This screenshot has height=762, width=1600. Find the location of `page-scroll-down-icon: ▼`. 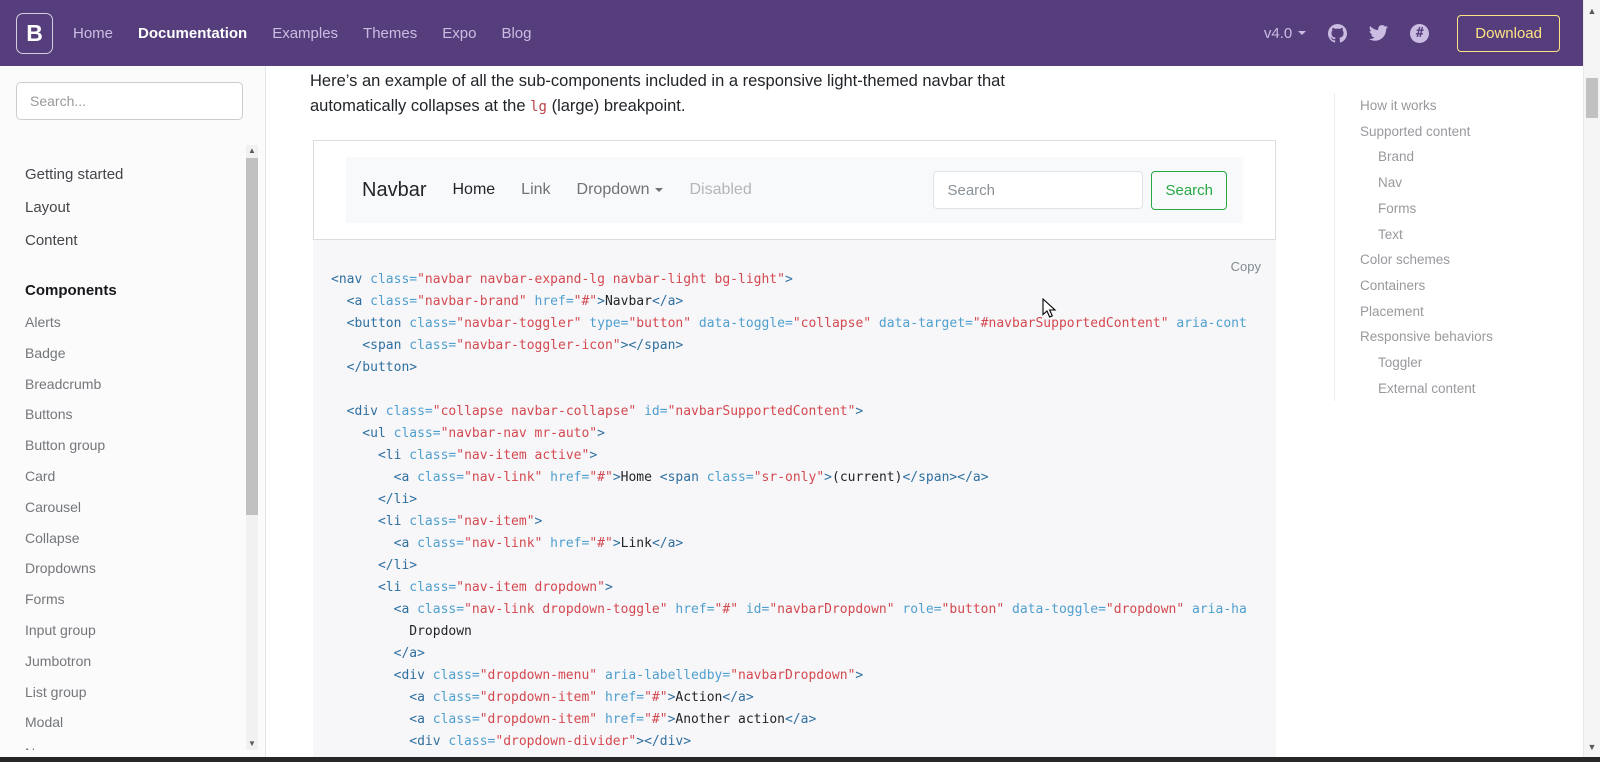

page-scroll-down-icon: ▼ is located at coordinates (1592, 747).